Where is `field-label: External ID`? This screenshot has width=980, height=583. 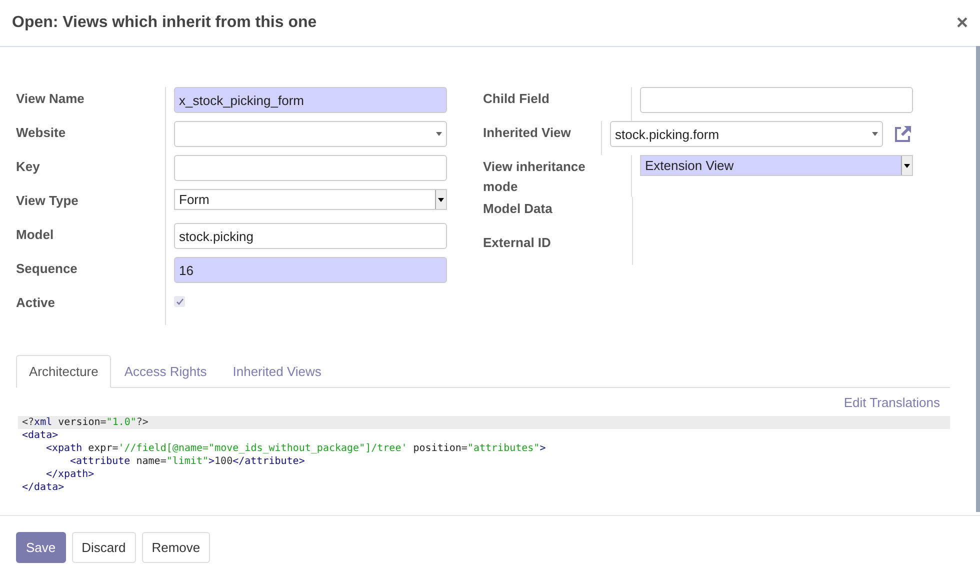 field-label: External ID is located at coordinates (558, 248).